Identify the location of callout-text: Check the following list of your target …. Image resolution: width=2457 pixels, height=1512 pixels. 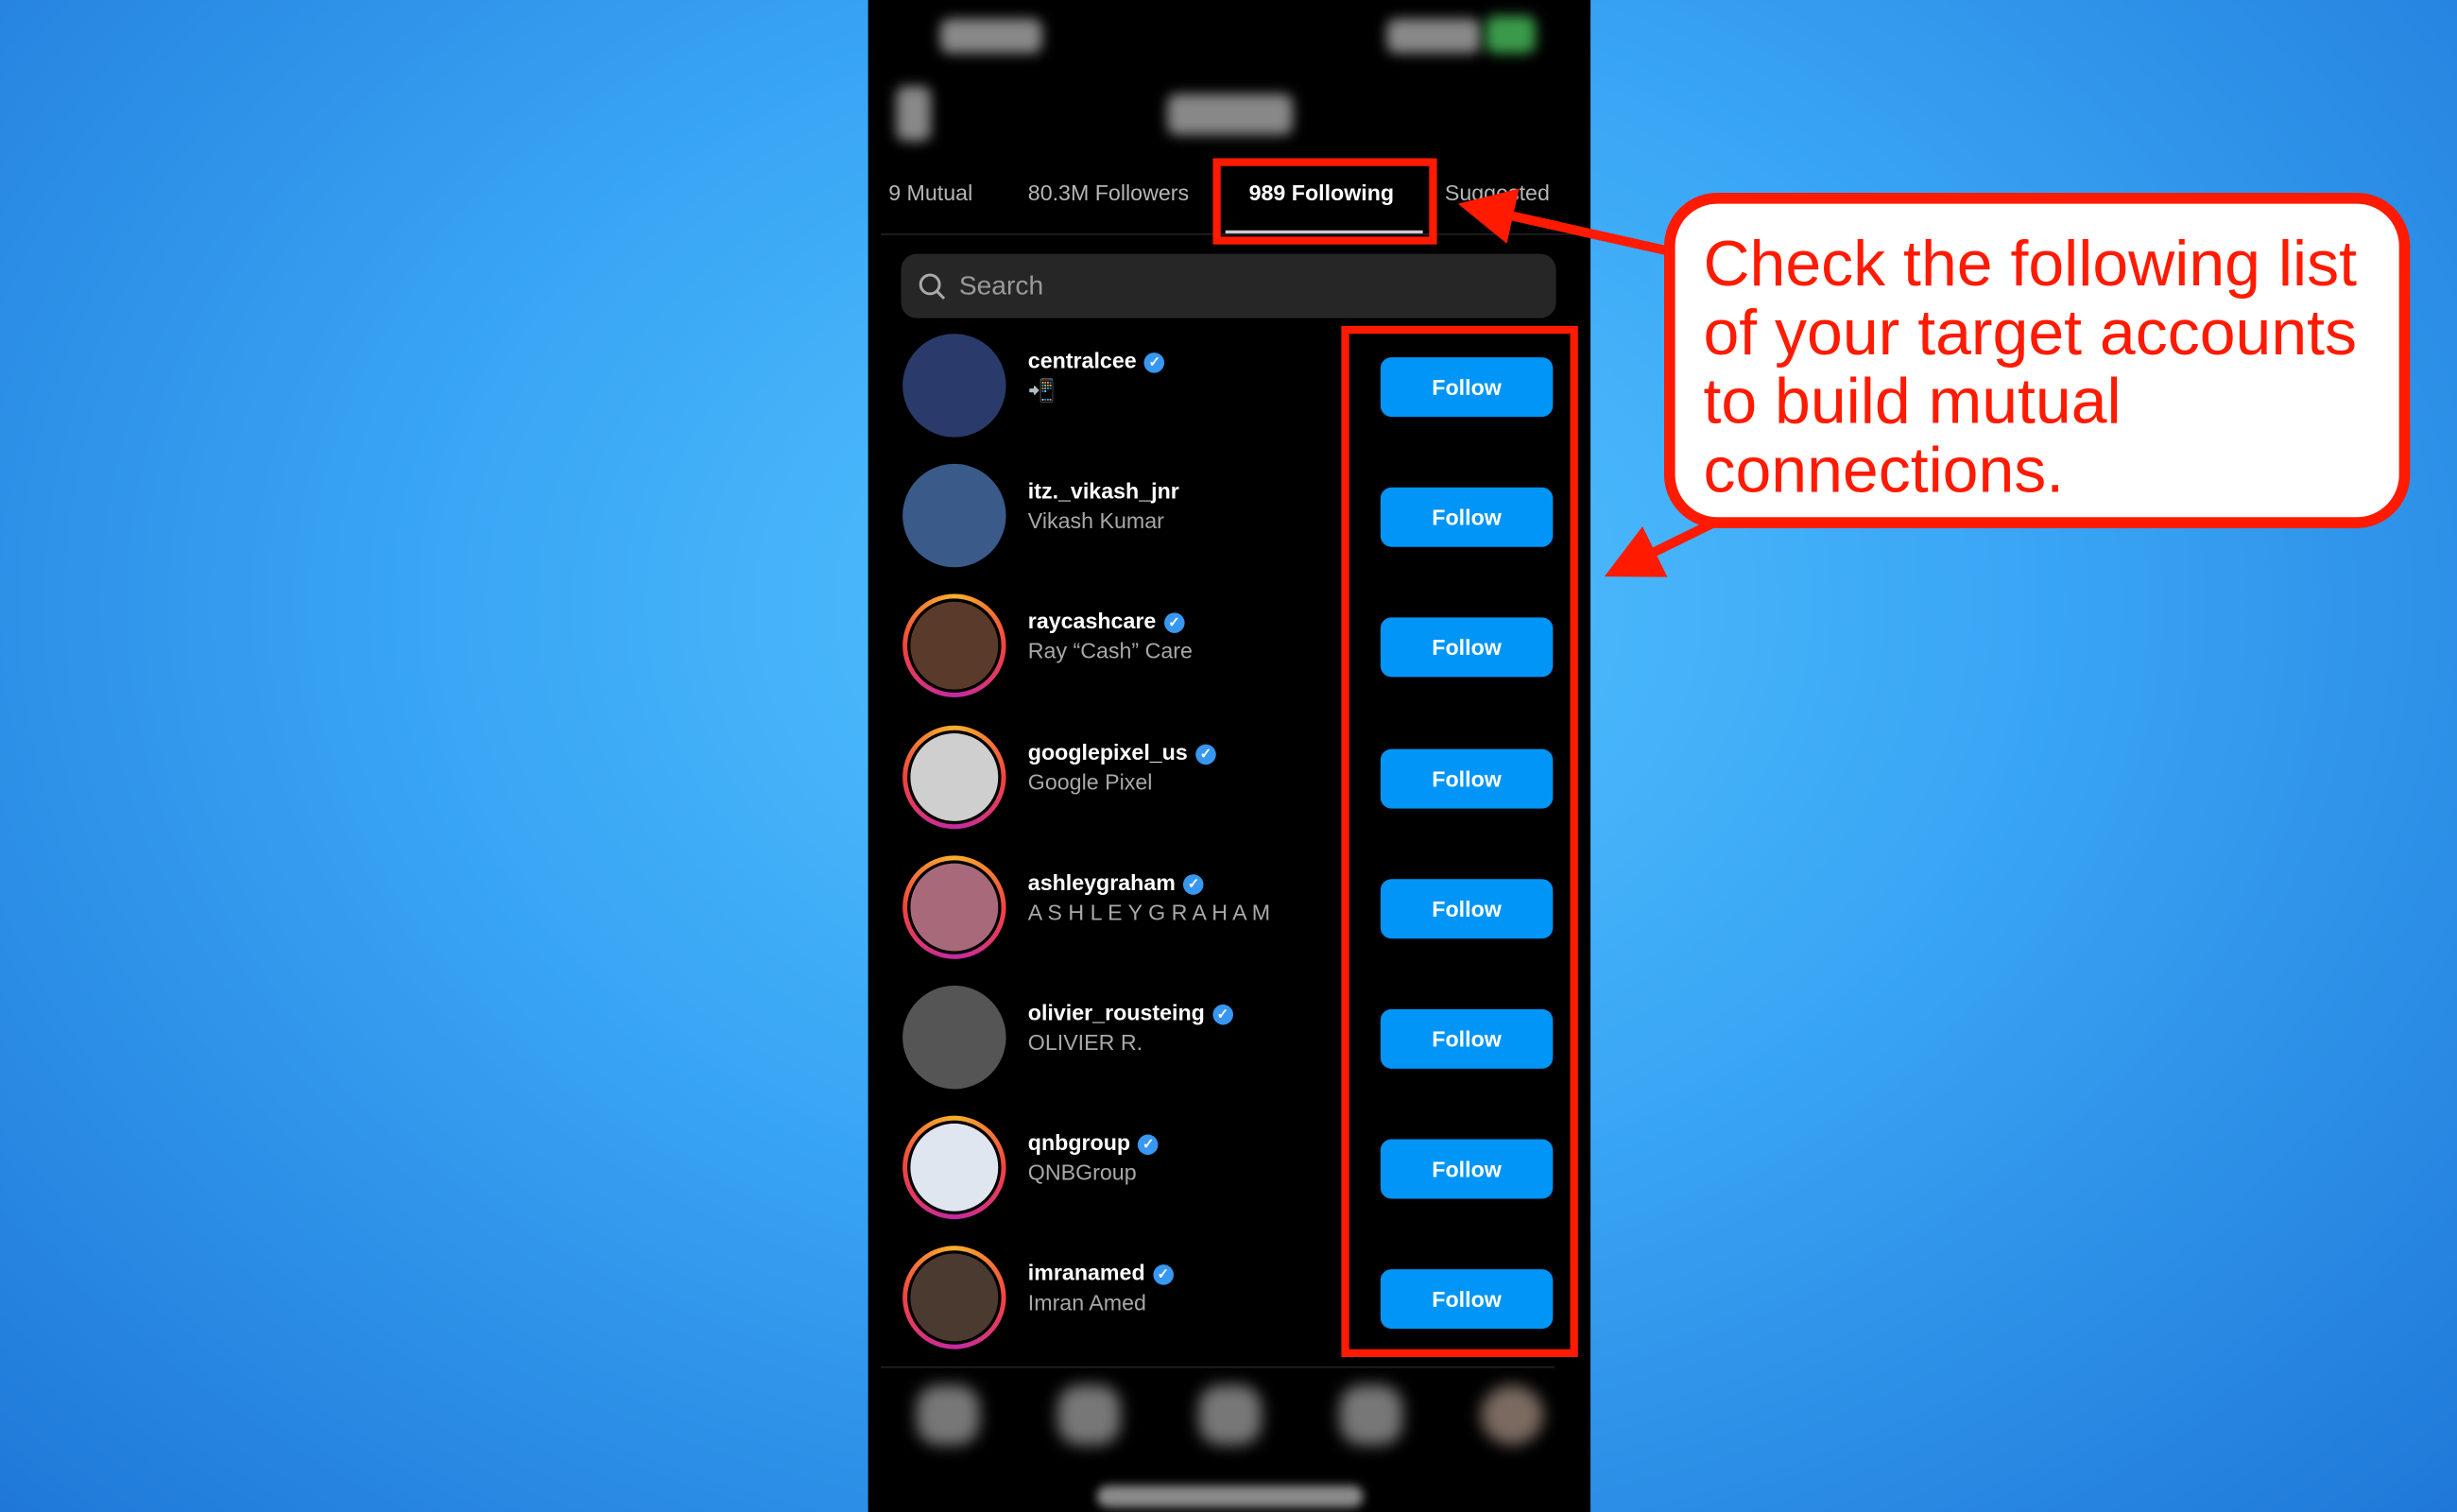
(2030, 367).